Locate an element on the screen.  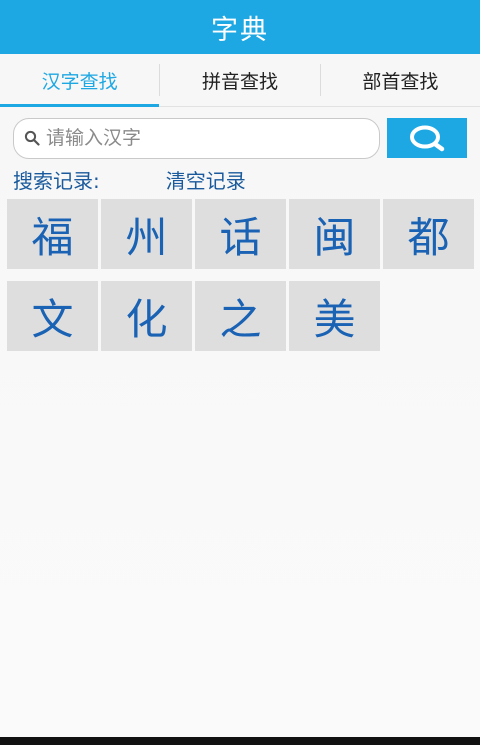
clear-history-link: 清空记录 is located at coordinates (206, 179).